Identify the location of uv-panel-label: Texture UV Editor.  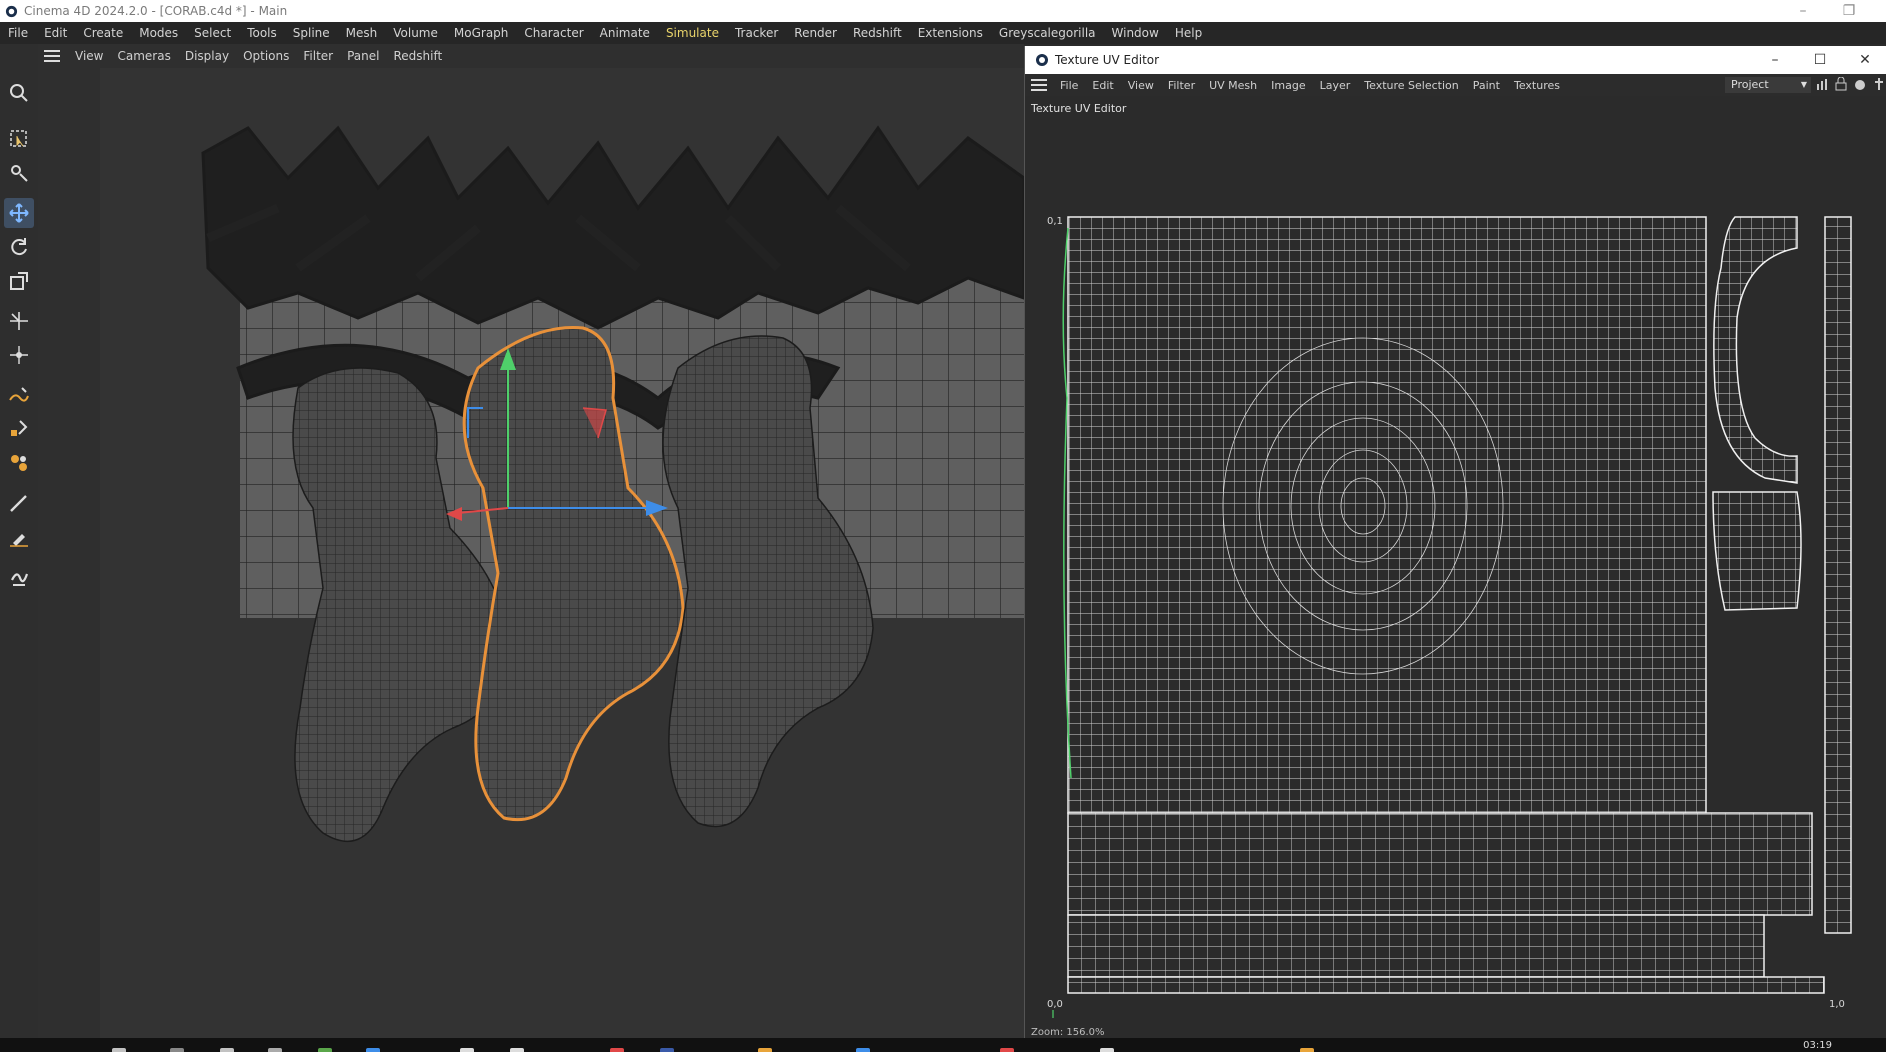
(1079, 108).